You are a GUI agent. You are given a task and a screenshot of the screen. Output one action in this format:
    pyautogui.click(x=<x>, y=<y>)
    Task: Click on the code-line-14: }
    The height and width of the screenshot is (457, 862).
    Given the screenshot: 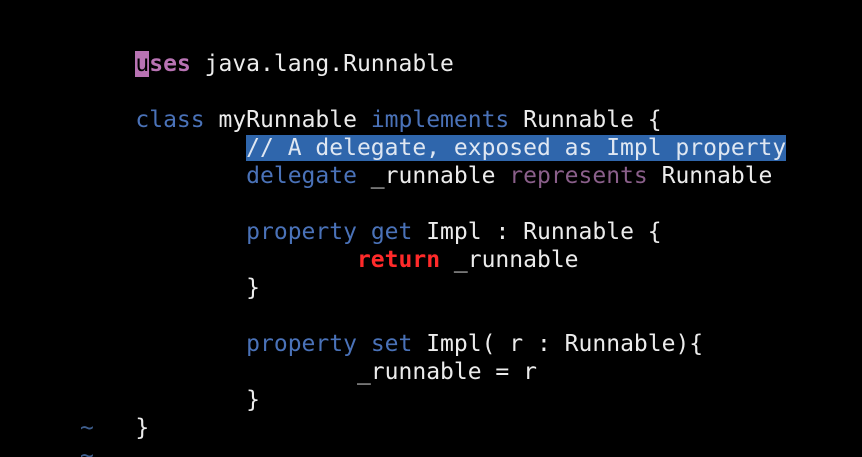 What is the action you would take?
    pyautogui.click(x=114, y=413)
    